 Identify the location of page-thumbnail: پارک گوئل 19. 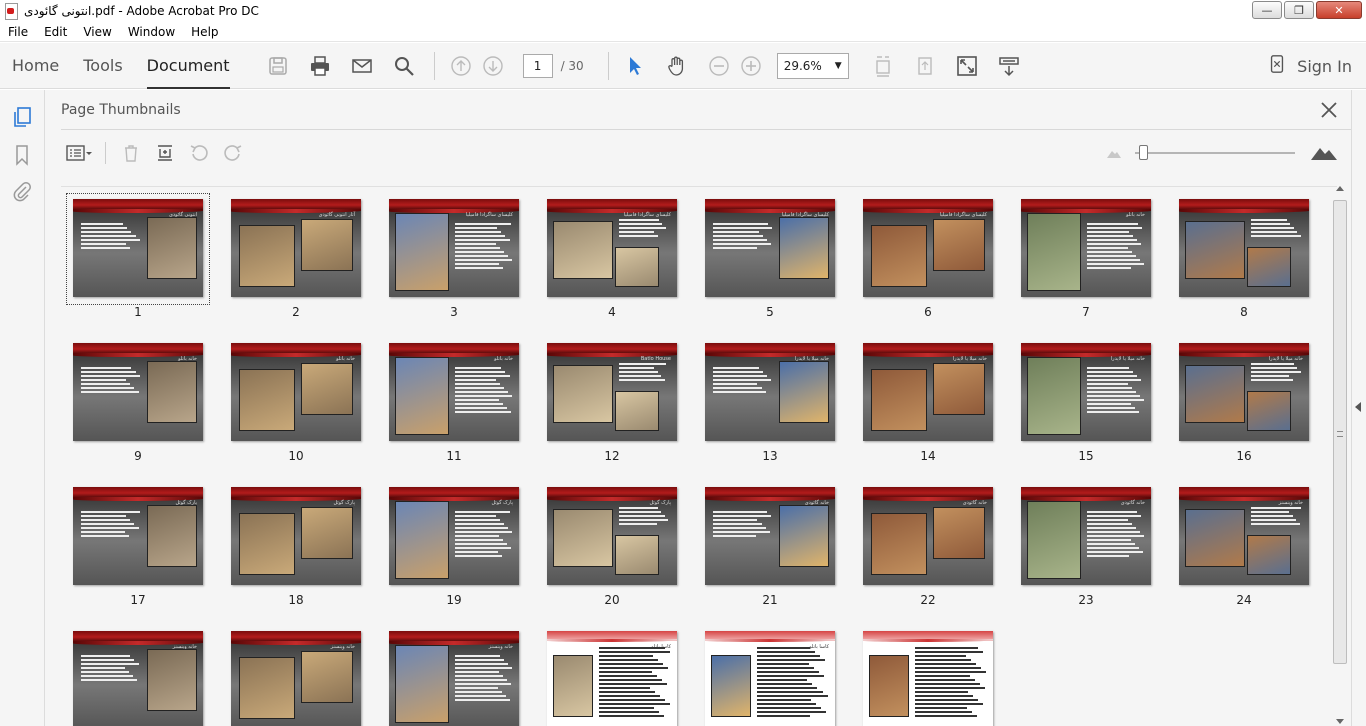
(454, 547).